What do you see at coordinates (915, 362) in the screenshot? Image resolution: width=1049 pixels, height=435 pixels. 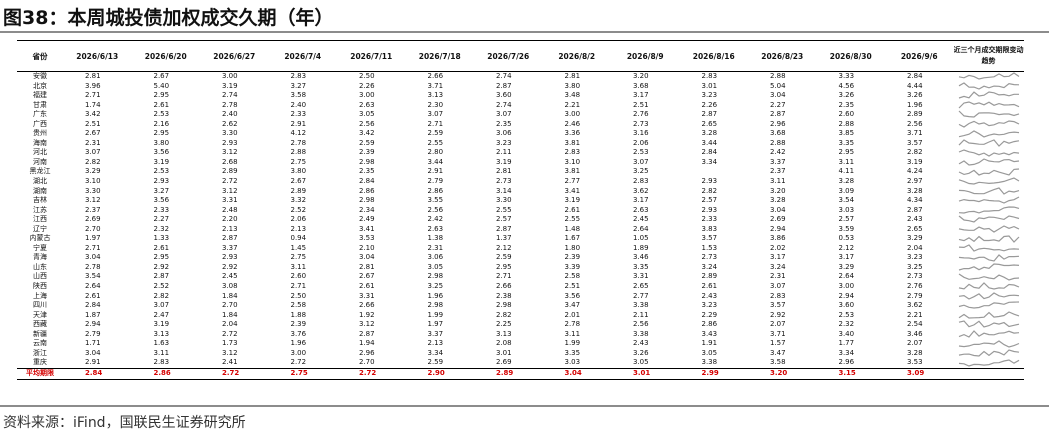 I see `duration-value-cell: 3.53` at bounding box center [915, 362].